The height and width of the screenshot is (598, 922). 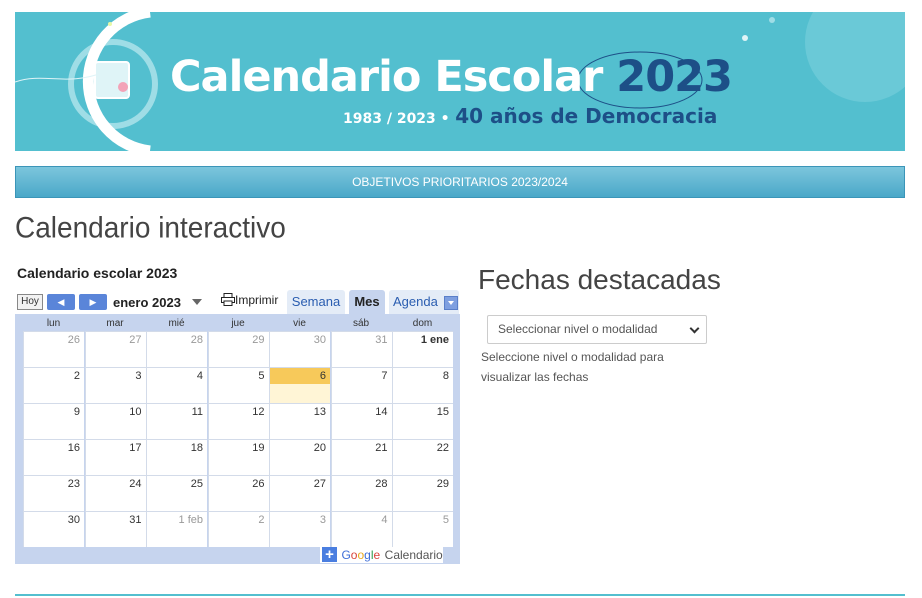 What do you see at coordinates (30, 302) in the screenshot?
I see `today-button: Hoy` at bounding box center [30, 302].